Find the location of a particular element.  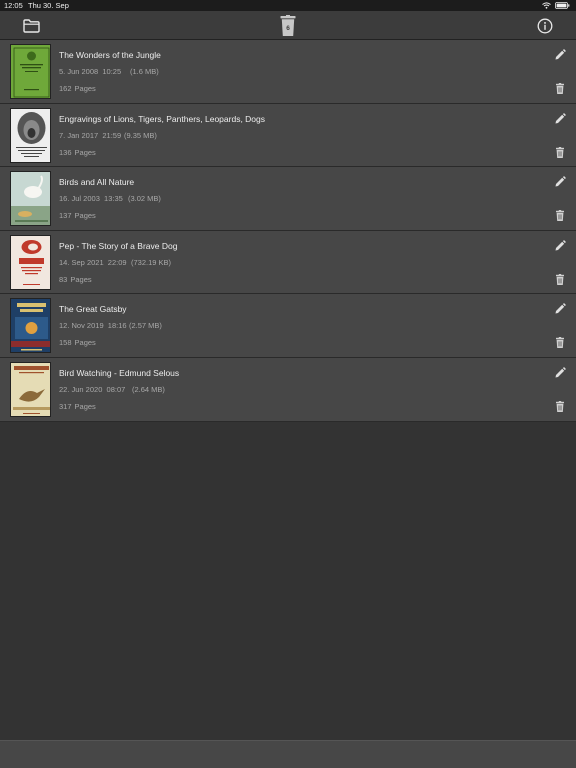

trash-count-badge: 6 is located at coordinates (288, 28).